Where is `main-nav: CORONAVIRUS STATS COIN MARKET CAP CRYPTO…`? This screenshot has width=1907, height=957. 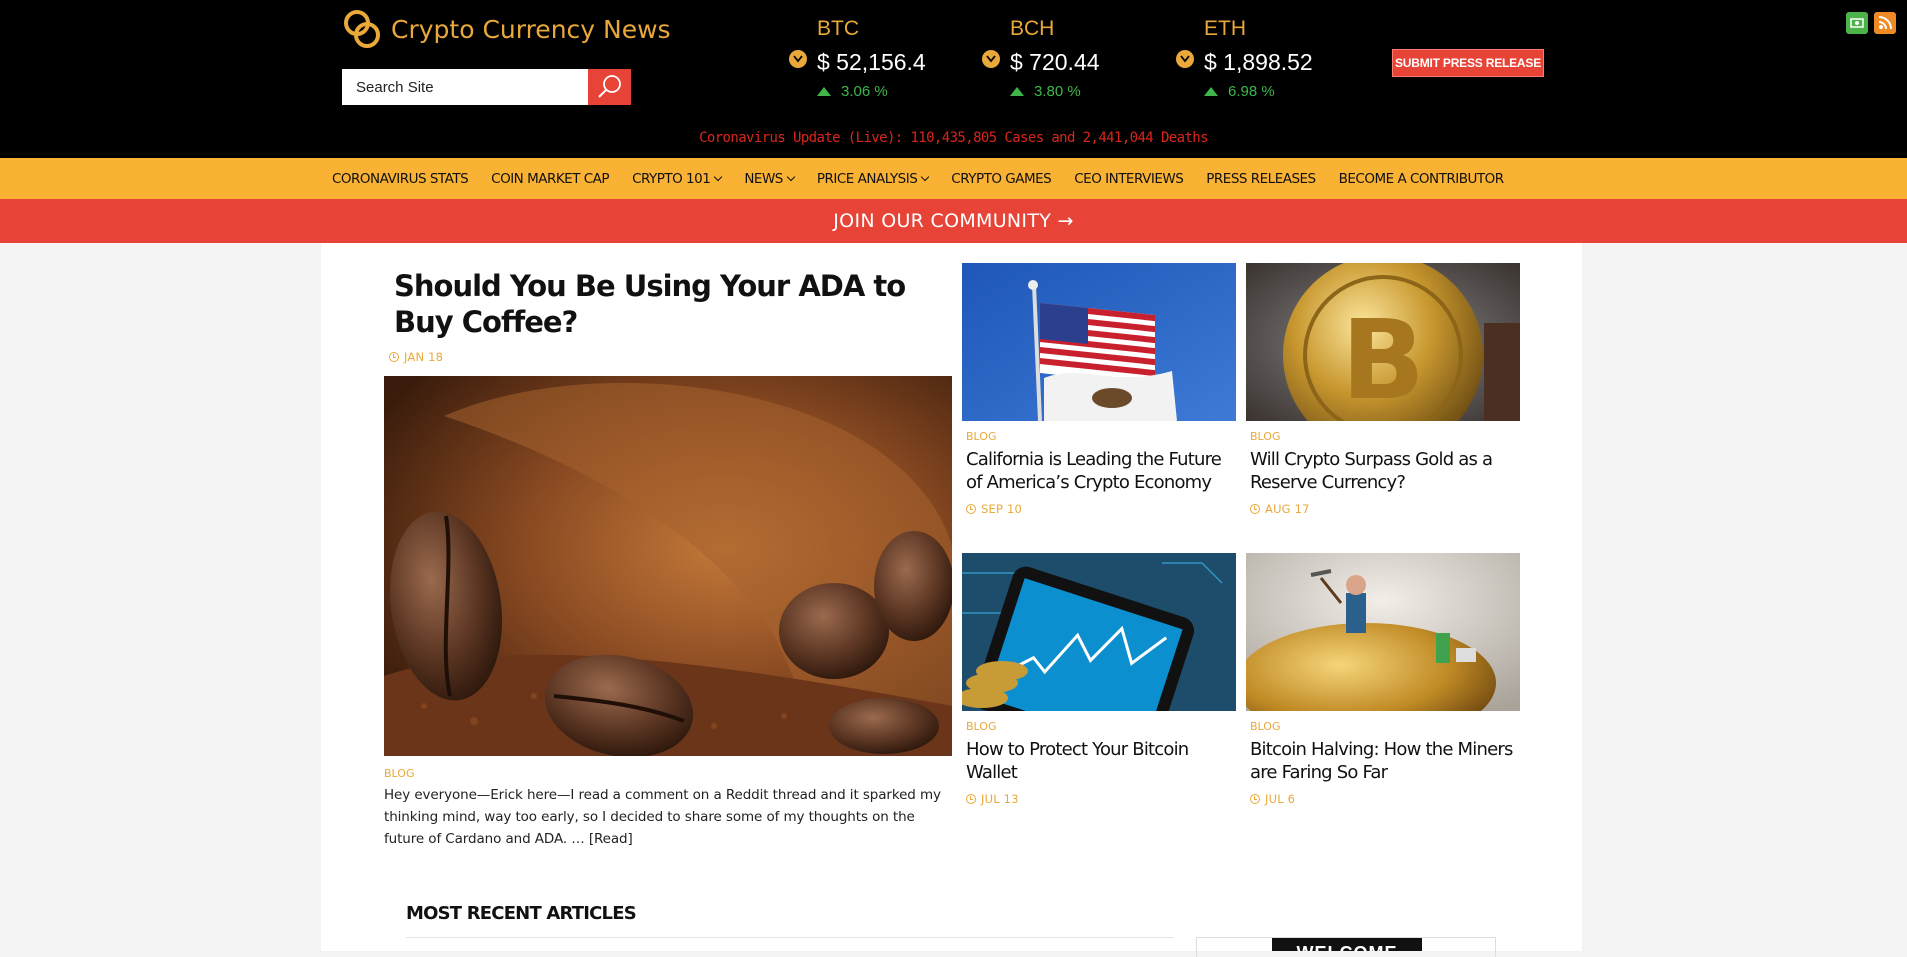 main-nav: CORONAVIRUS STATS COIN MARKET CAP CRYPTO… is located at coordinates (953, 178).